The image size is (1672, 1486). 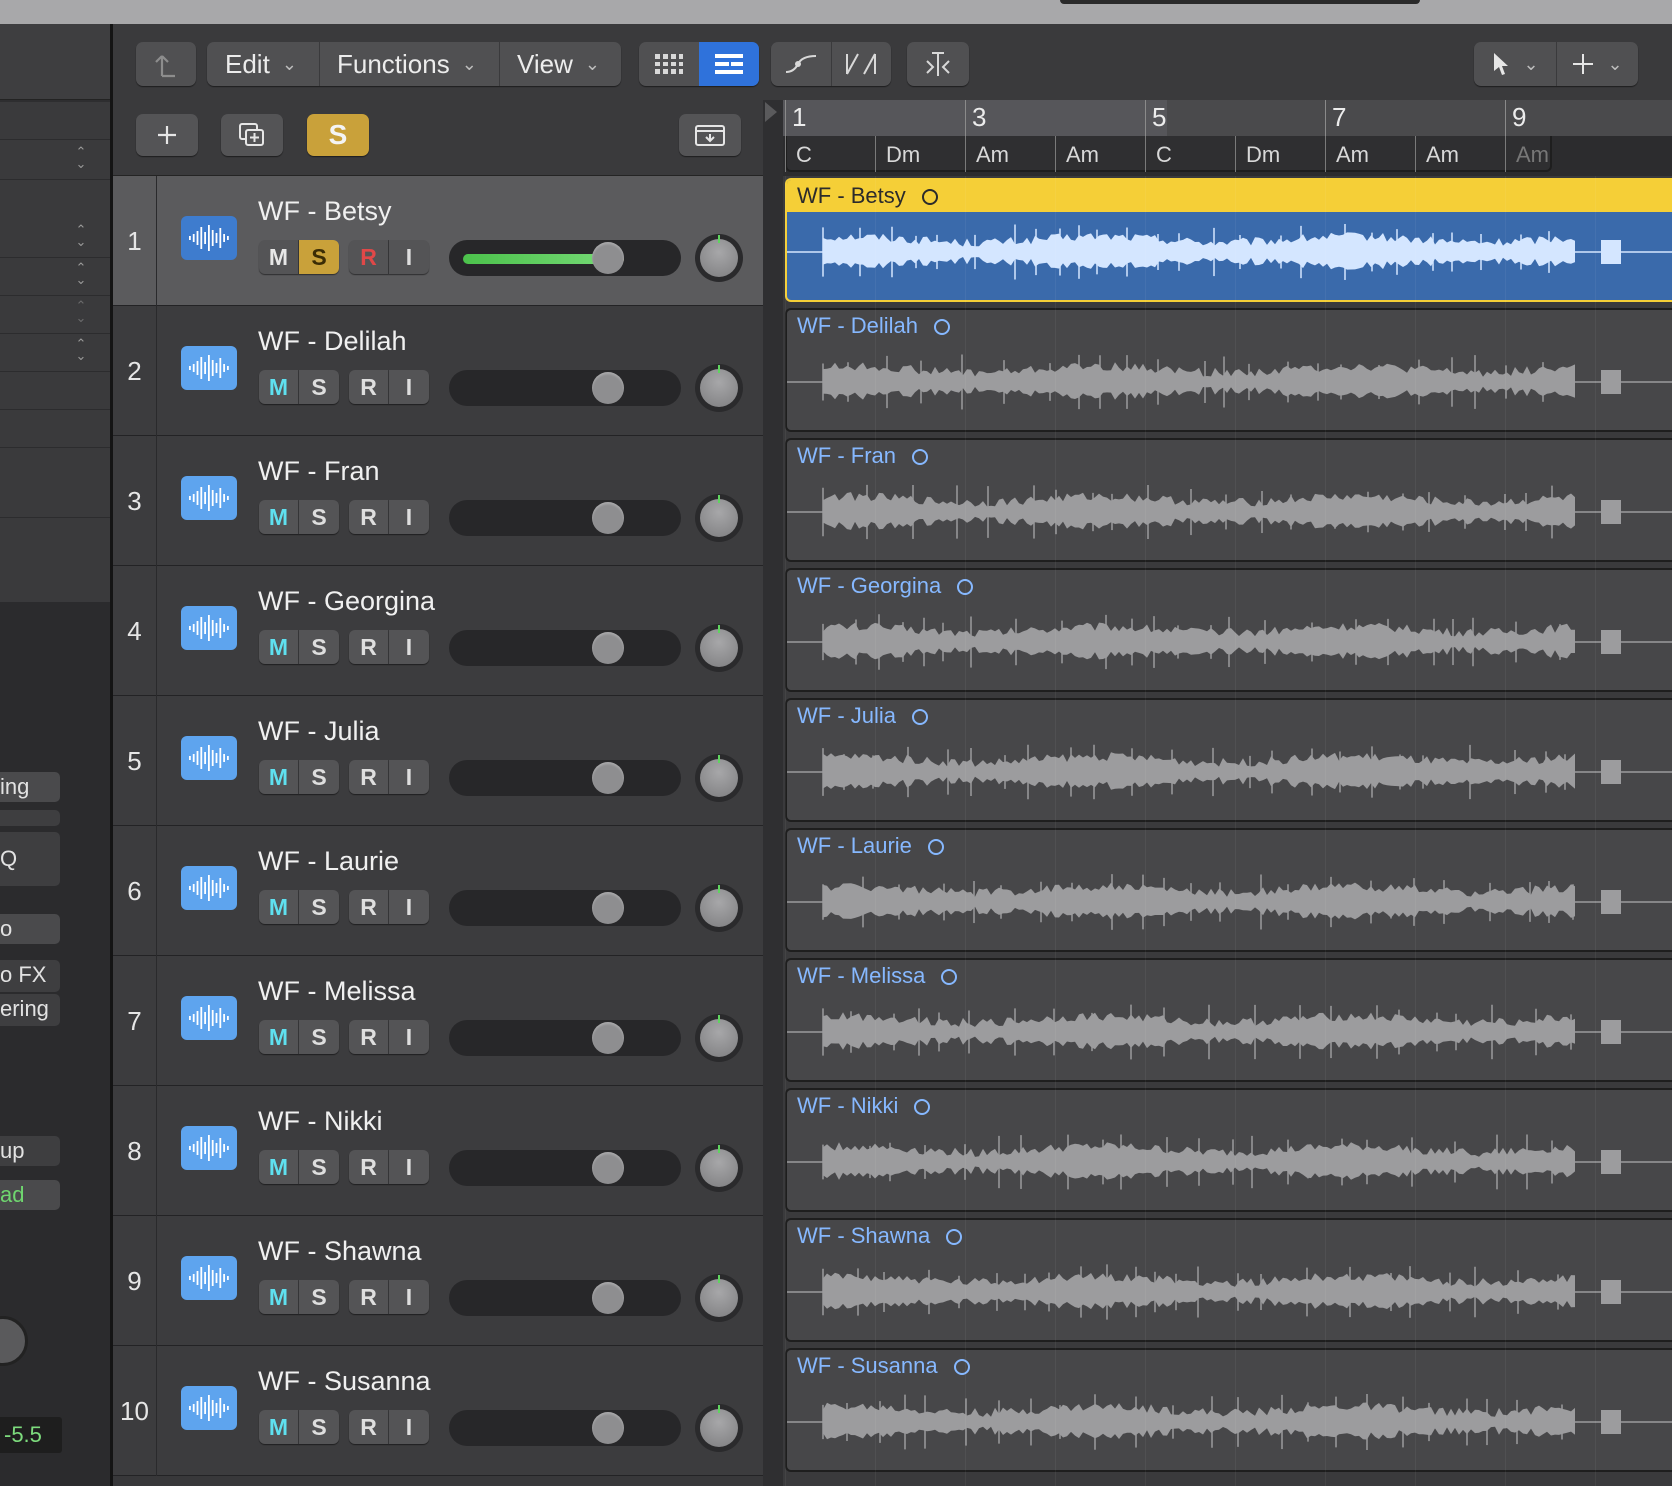 I want to click on audio-region: WF - Julia, so click(x=1228, y=760).